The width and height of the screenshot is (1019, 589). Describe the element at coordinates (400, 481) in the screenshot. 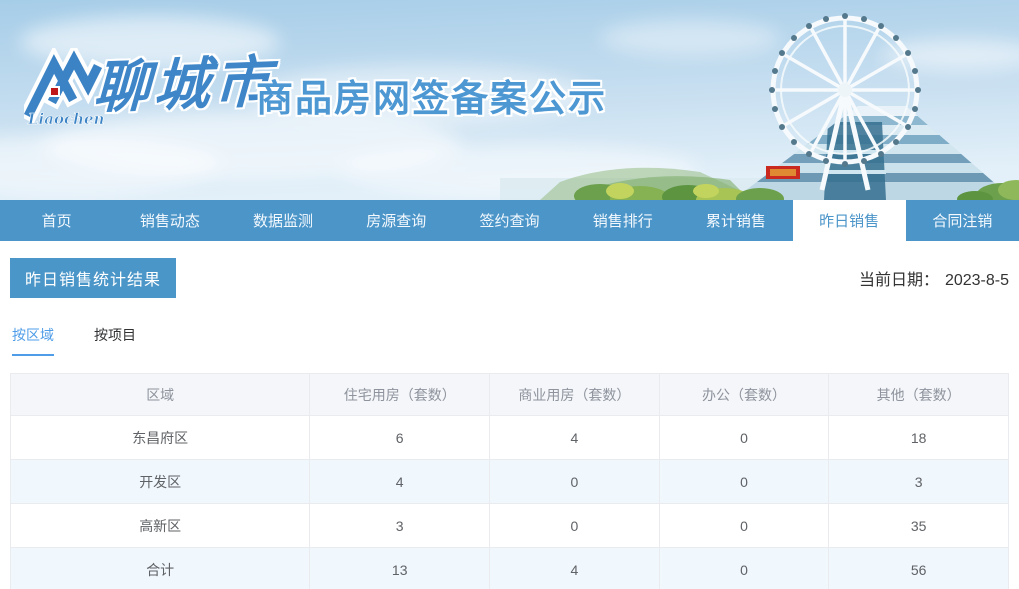

I see `cell-residential: 4` at that location.